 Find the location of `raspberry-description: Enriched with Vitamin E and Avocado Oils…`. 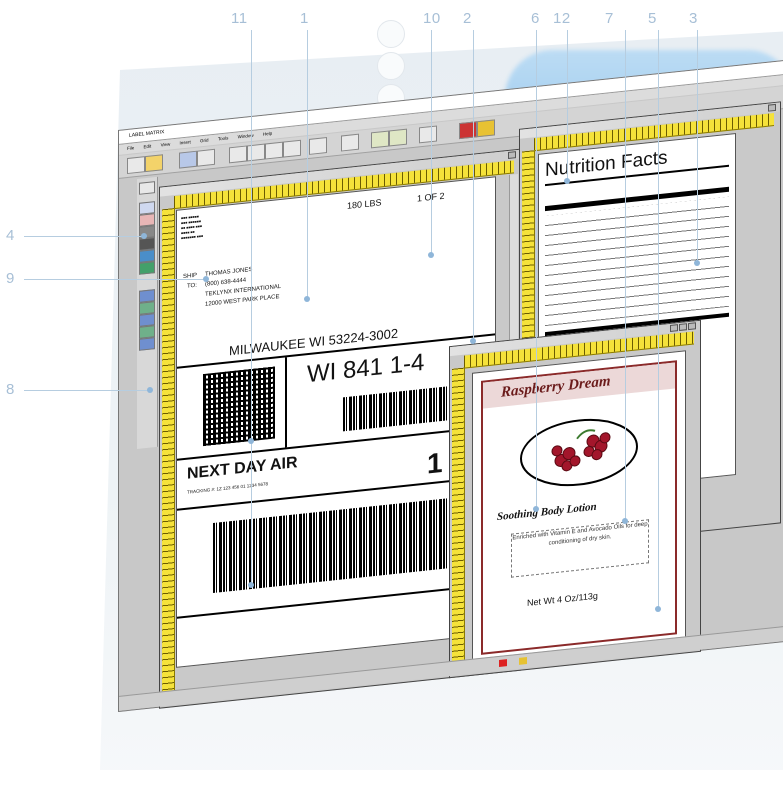

raspberry-description: Enriched with Vitamin E and Avocado Oils… is located at coordinates (580, 548).